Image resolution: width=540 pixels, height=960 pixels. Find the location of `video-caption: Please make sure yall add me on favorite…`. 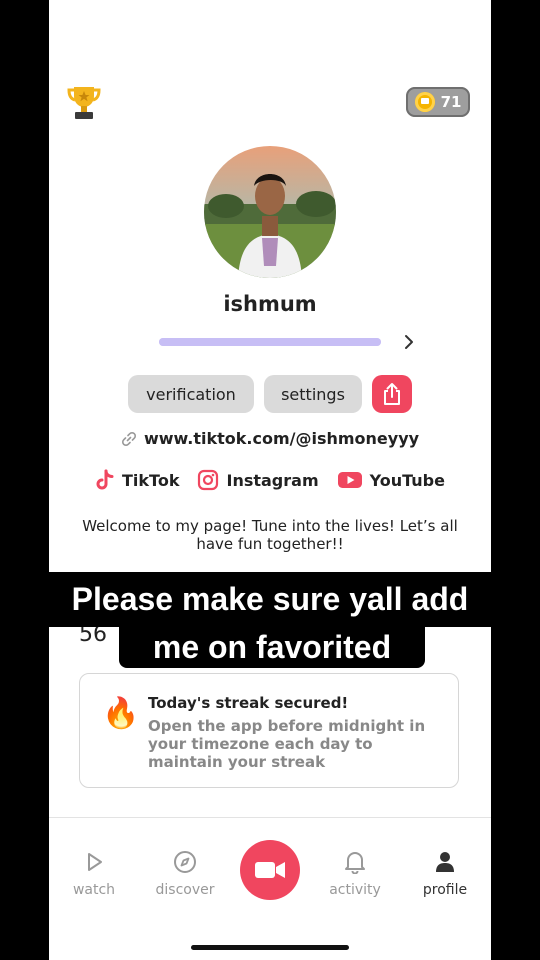

video-caption: Please make sure yall add me on favorite… is located at coordinates (270, 620).